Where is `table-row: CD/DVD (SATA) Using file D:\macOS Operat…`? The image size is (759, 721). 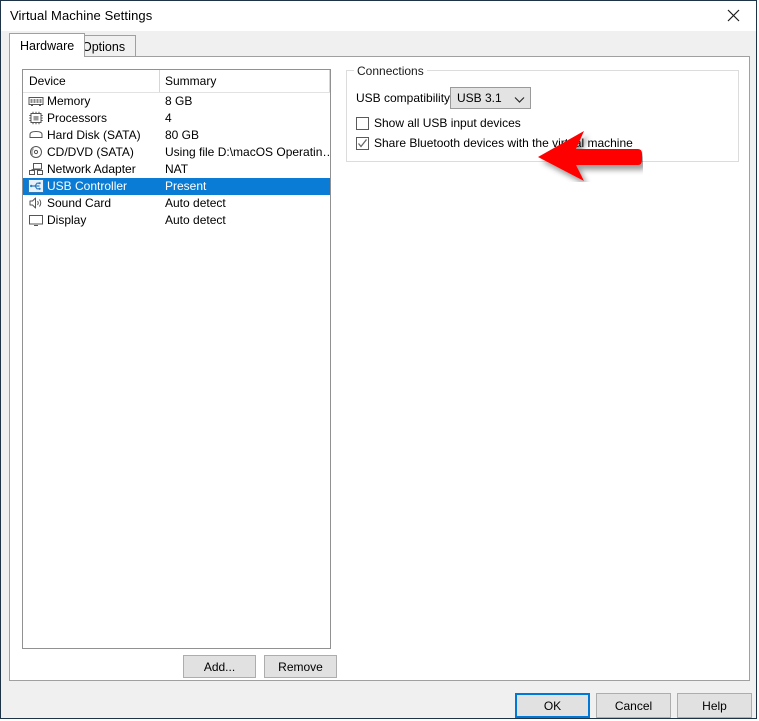 table-row: CD/DVD (SATA) Using file D:\macOS Operat… is located at coordinates (176, 152).